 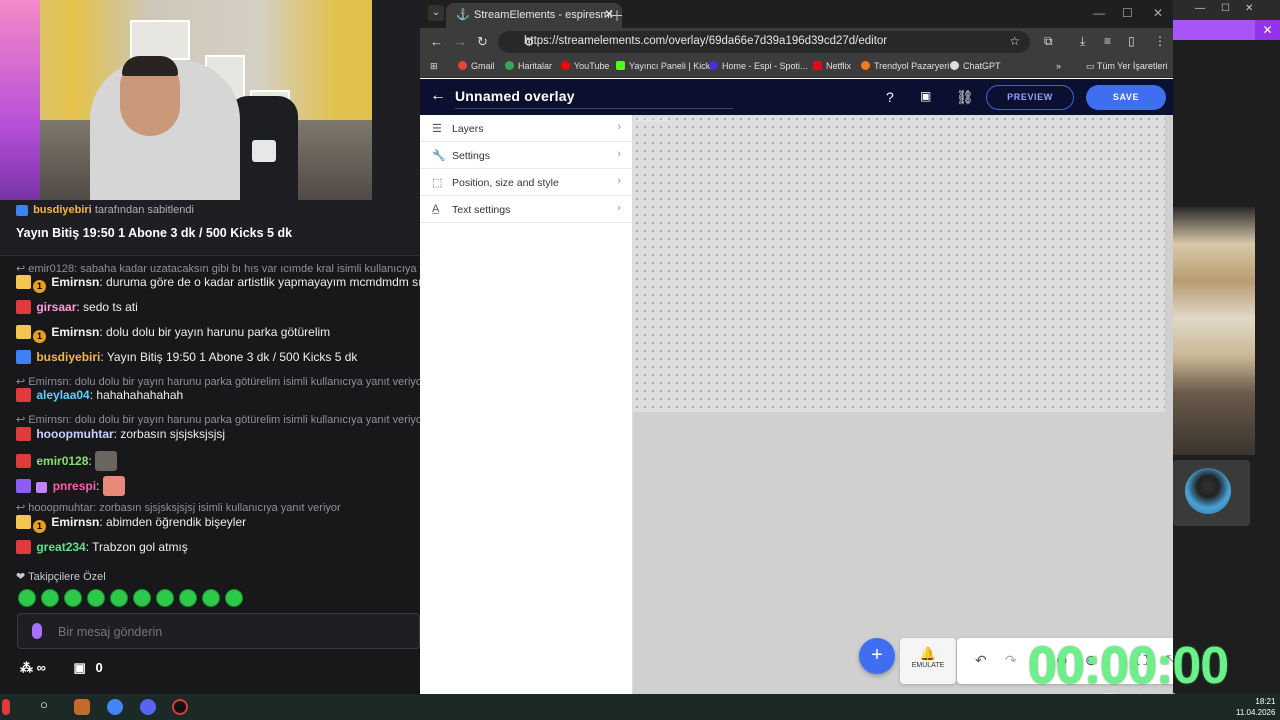 What do you see at coordinates (82, 707) in the screenshot?
I see `taskbar-app-icon` at bounding box center [82, 707].